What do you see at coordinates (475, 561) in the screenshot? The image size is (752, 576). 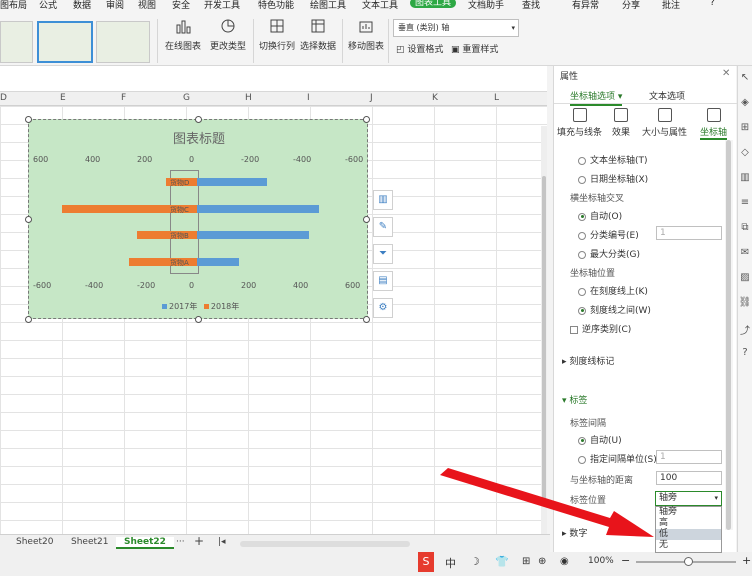 I see `moon-icon: ☽` at bounding box center [475, 561].